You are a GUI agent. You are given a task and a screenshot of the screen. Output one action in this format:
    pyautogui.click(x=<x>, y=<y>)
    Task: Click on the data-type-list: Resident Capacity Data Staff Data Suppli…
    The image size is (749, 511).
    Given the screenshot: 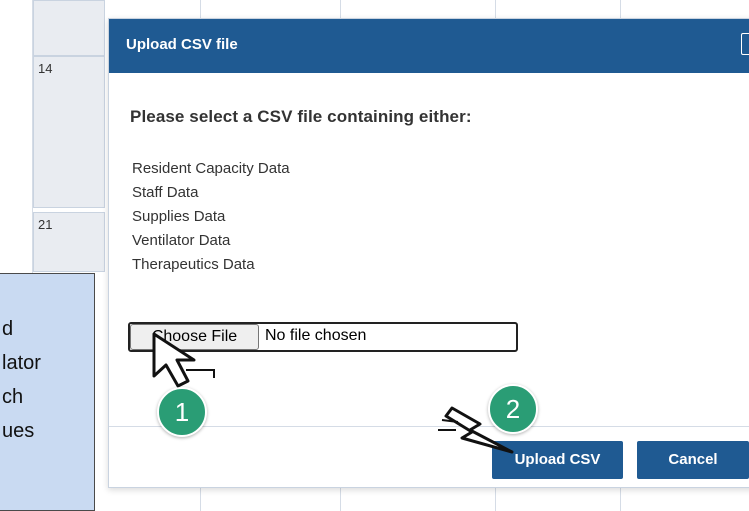 What is the action you would take?
    pyautogui.click(x=211, y=217)
    